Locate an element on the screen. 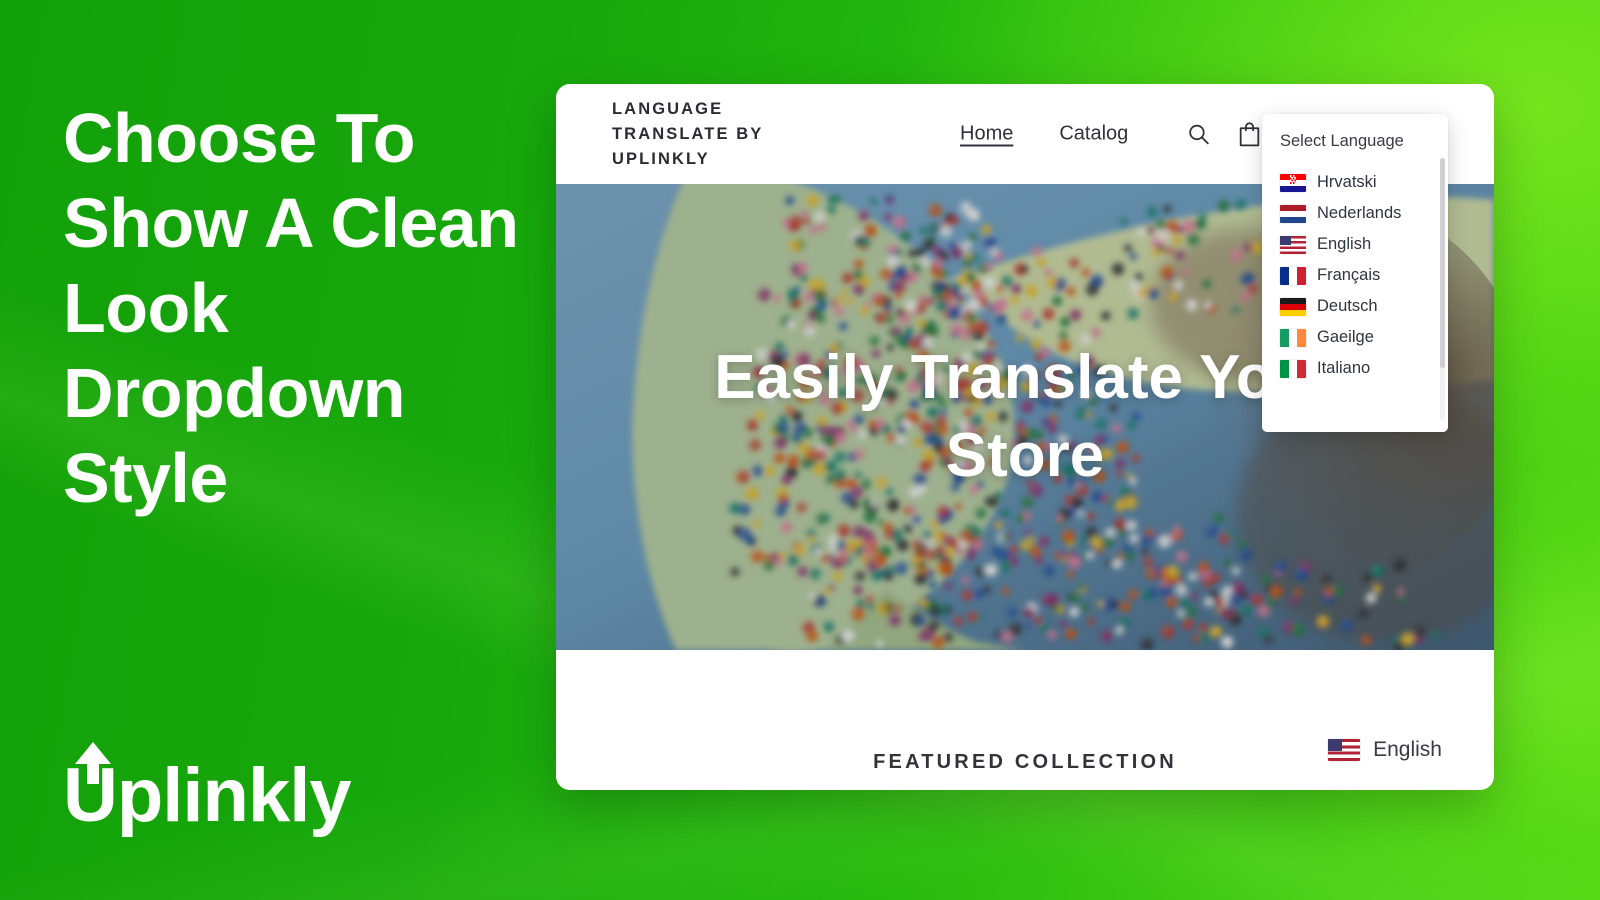  flag-hr-icon is located at coordinates (1293, 182).